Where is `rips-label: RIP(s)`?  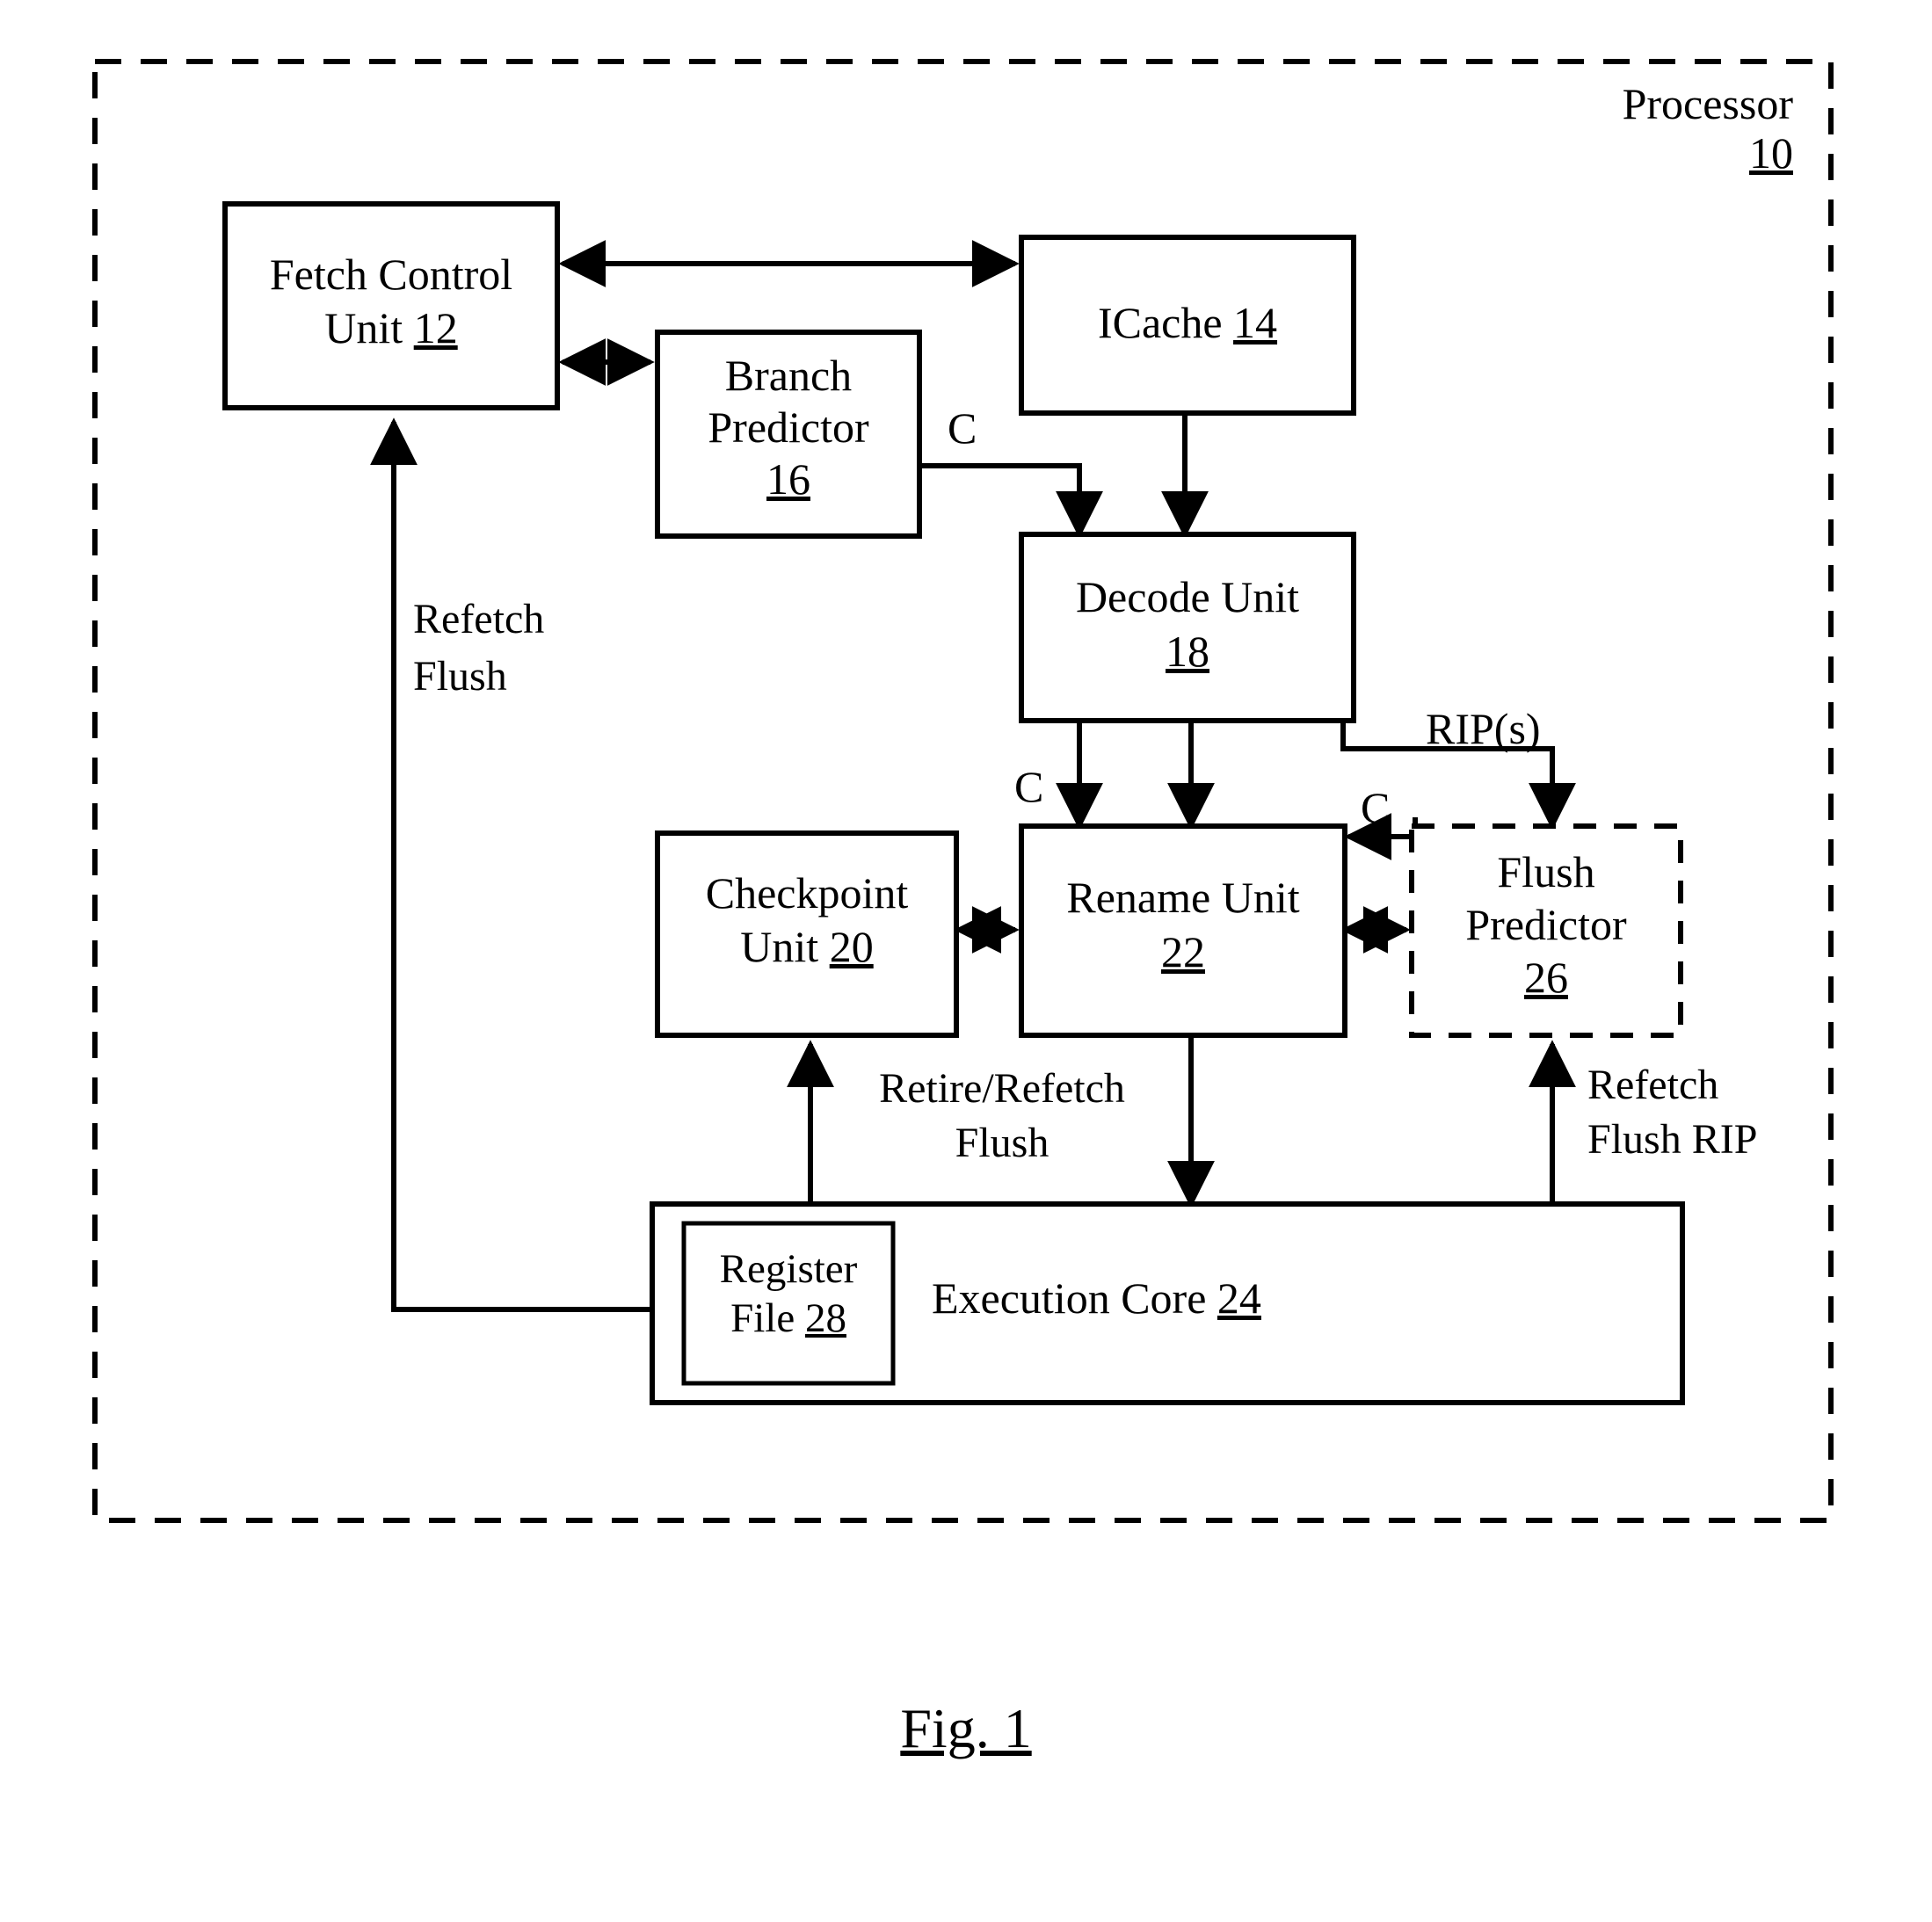 rips-label: RIP(s) is located at coordinates (1483, 728).